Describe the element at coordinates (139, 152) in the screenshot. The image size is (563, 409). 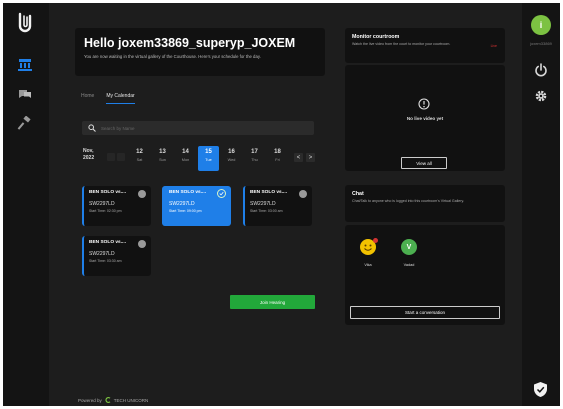
I see `day-number: 12` at that location.